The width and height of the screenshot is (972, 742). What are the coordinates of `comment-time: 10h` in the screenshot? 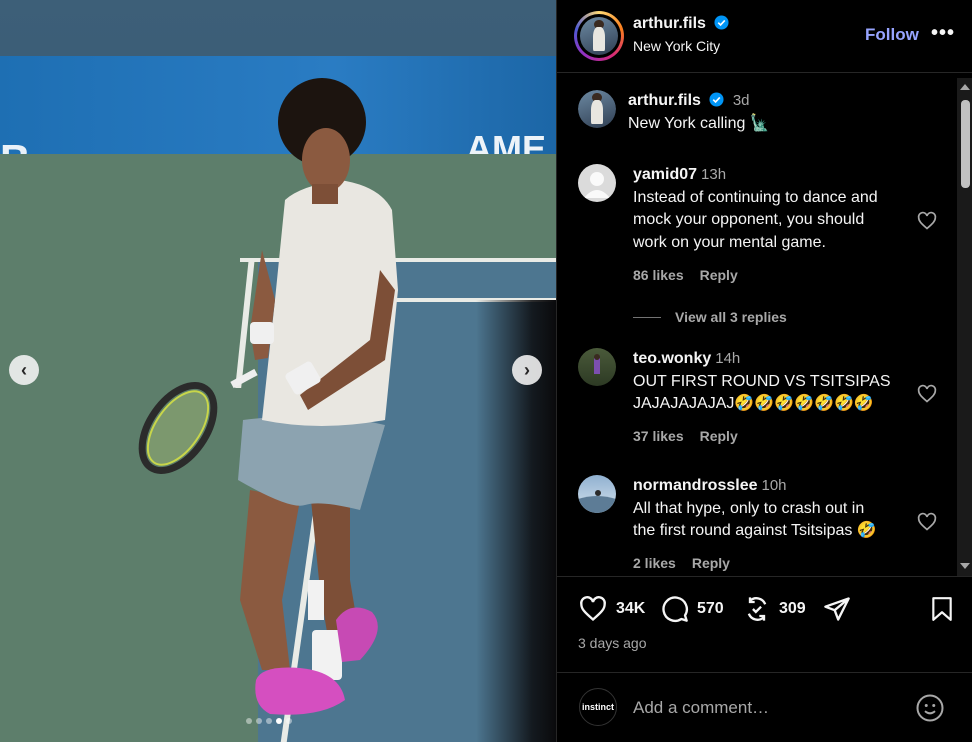 It's located at (774, 485).